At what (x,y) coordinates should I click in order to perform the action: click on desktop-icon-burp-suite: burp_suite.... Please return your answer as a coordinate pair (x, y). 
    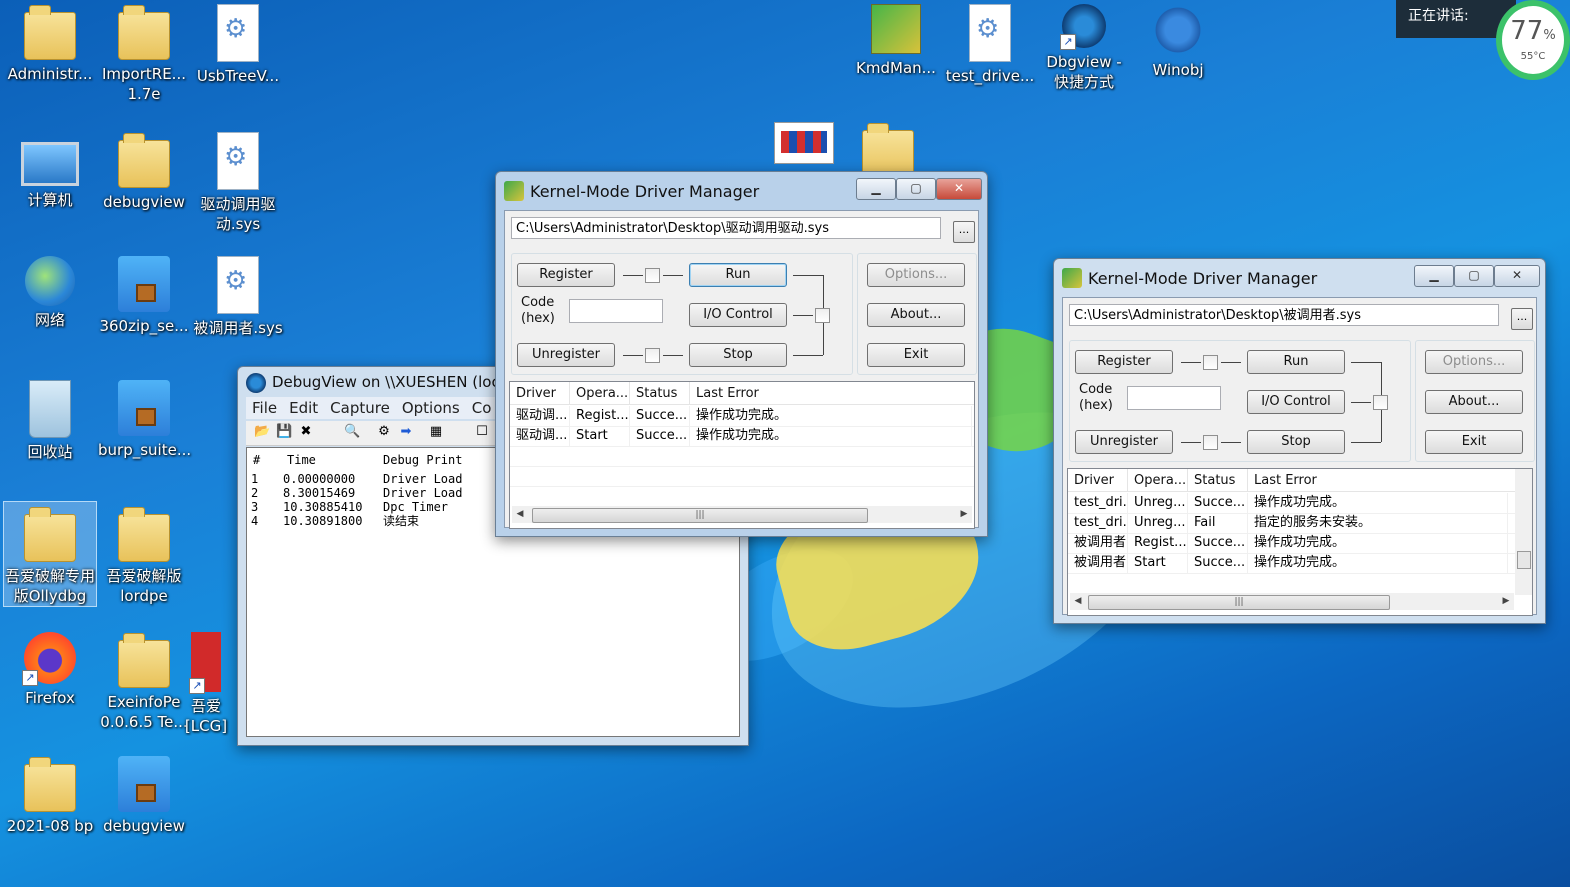
    Looking at the image, I should click on (144, 418).